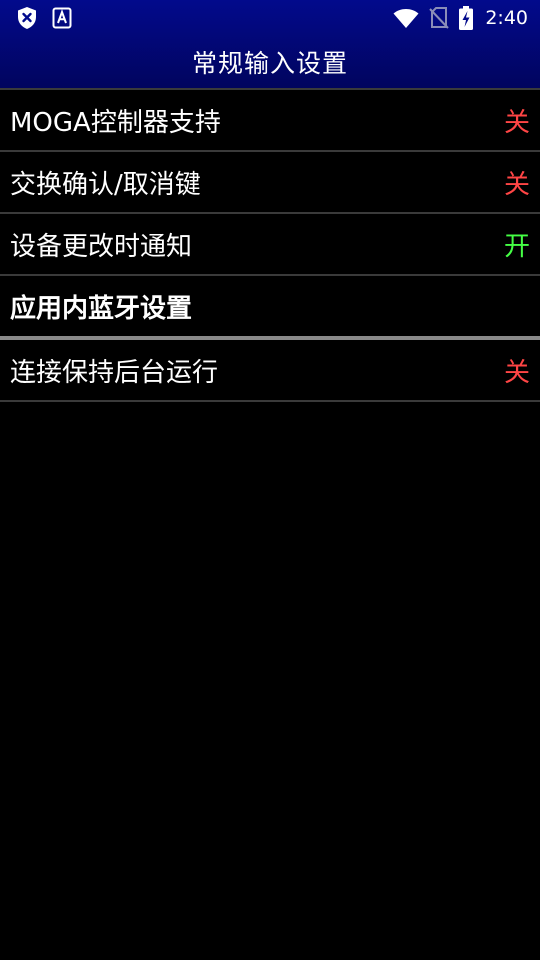 This screenshot has width=540, height=960. I want to click on section-title: 应用内蓝牙设置, so click(101, 308).